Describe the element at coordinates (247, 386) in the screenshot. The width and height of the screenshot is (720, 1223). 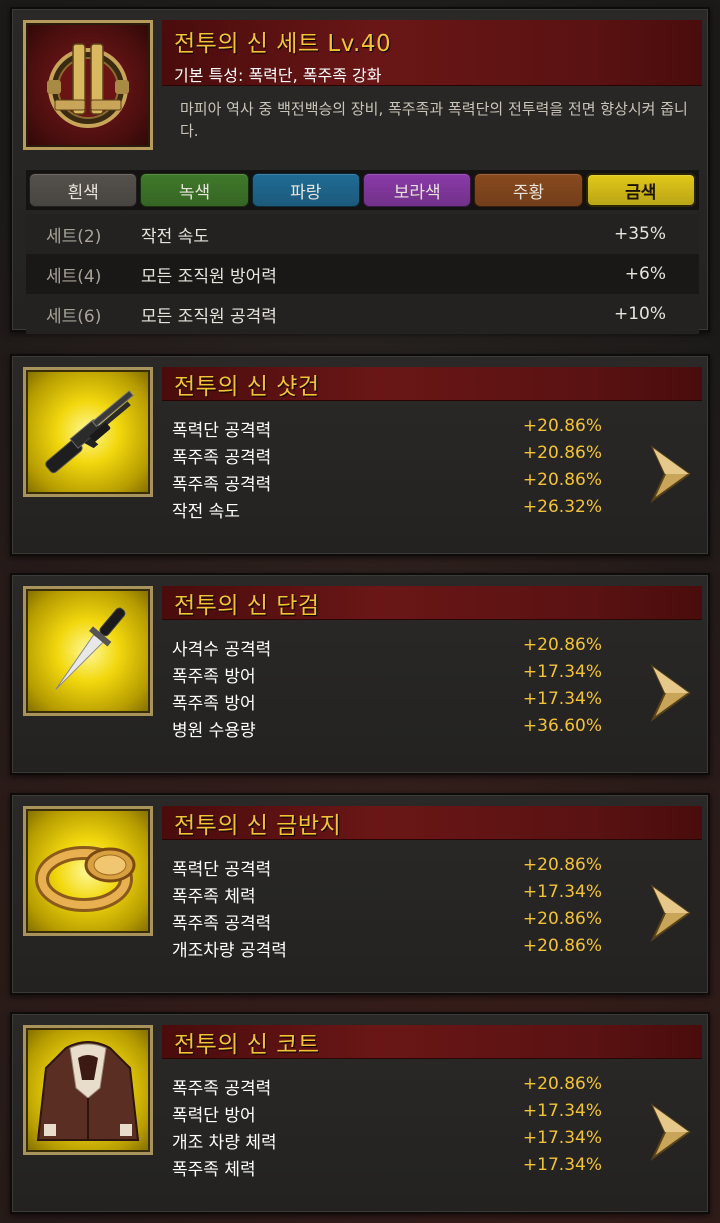
I see `item-title: 전투의 신 샷건` at that location.